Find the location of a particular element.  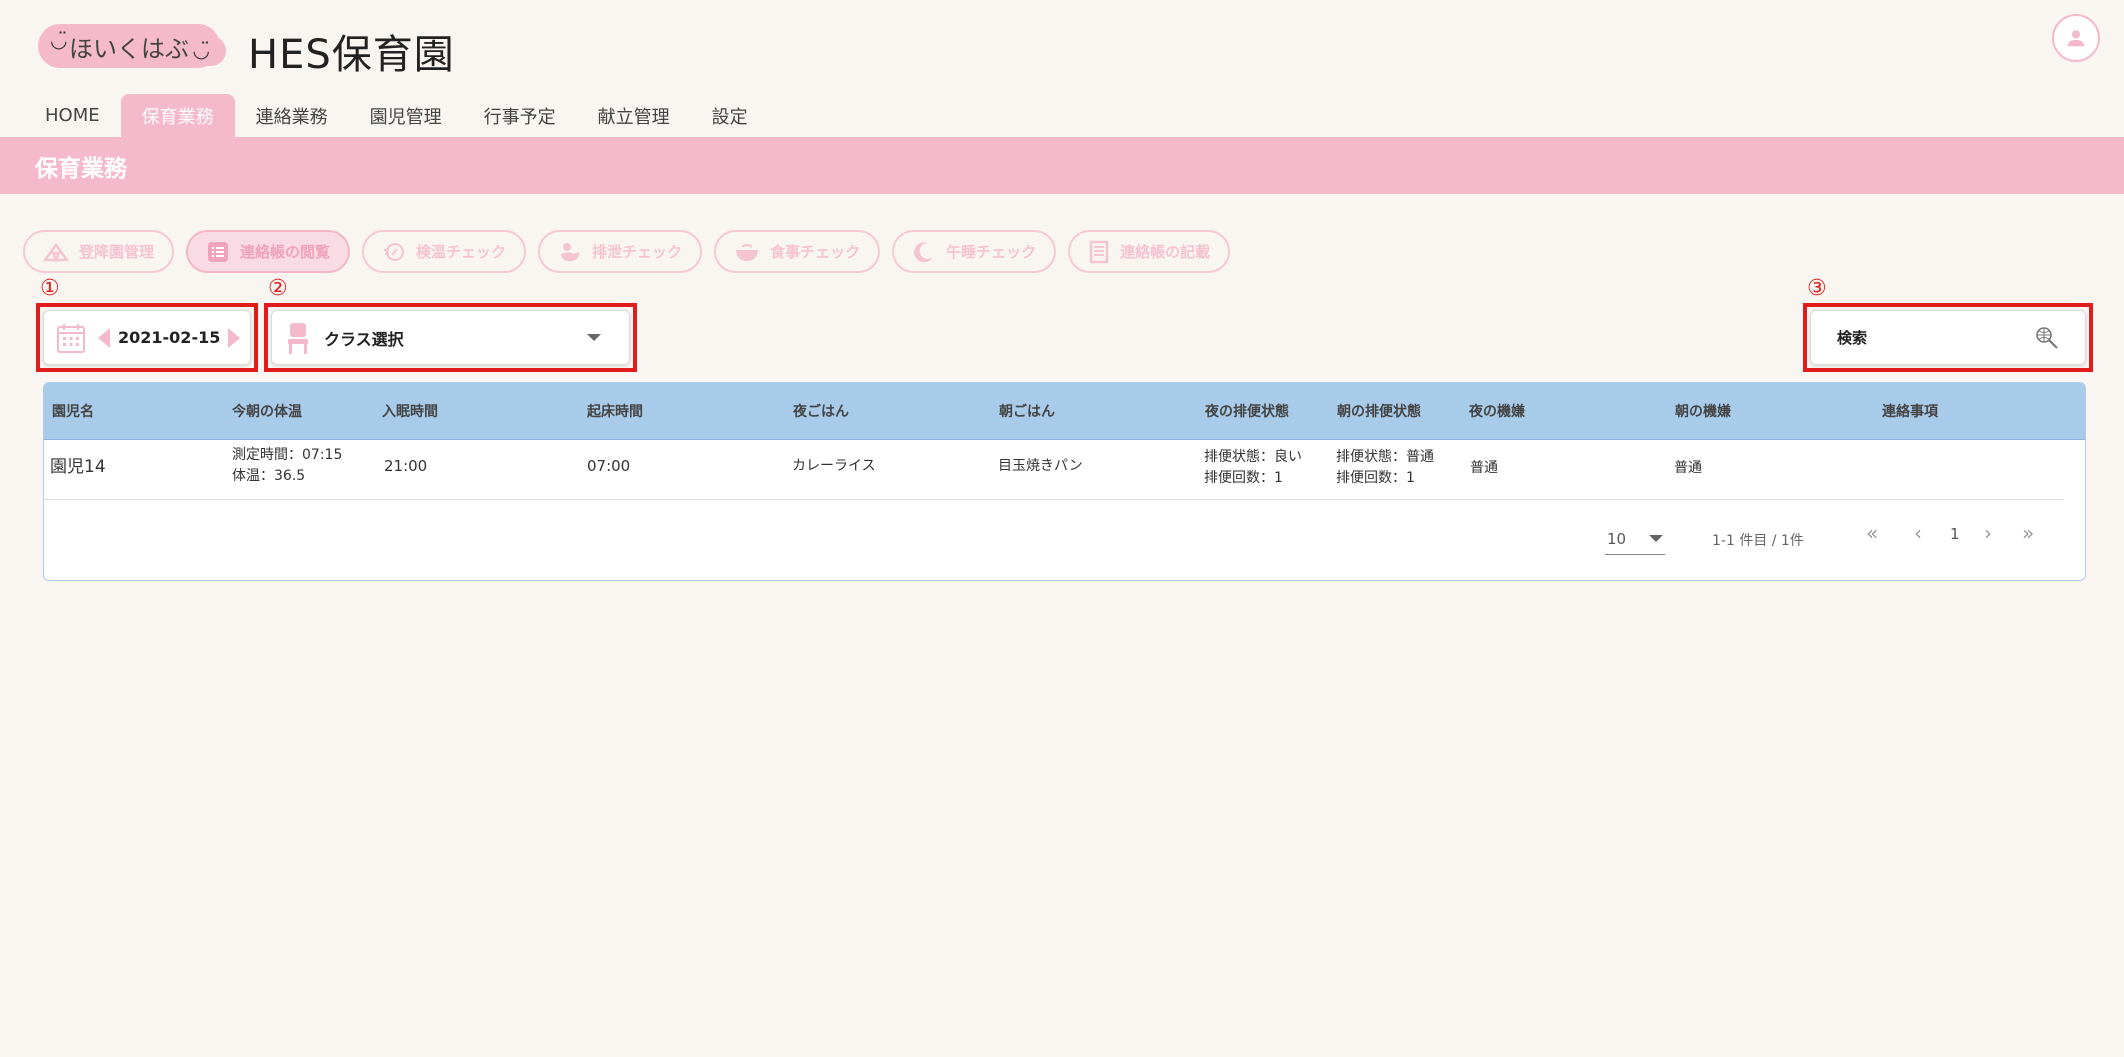

tab-label: 連絡帳の記載 is located at coordinates (1165, 252).